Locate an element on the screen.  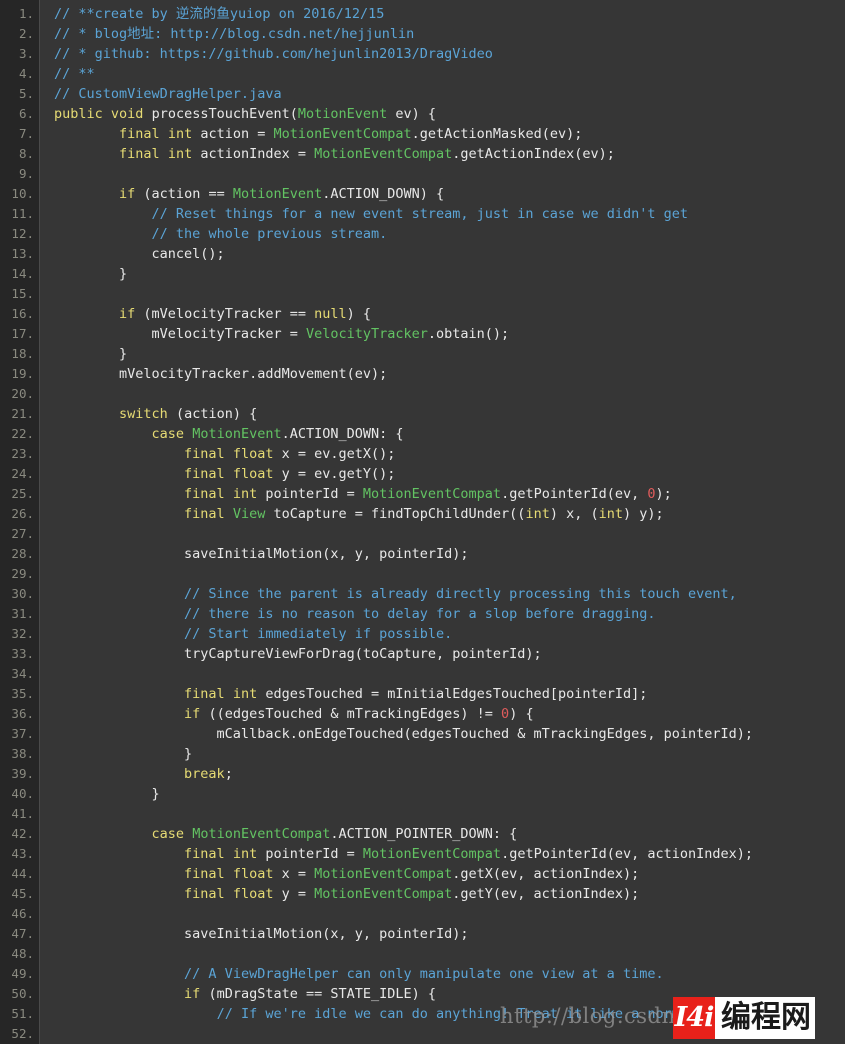
code-line: switch (action) { is located at coordinates (449, 414).